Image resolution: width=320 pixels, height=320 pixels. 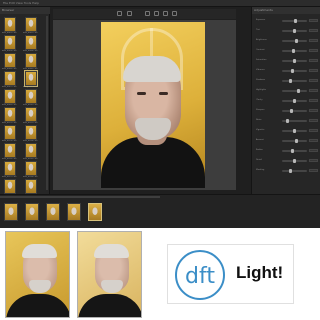 What do you see at coordinates (260, 70) in the screenshot?
I see `adjustment-label: Vibrance` at bounding box center [260, 70].